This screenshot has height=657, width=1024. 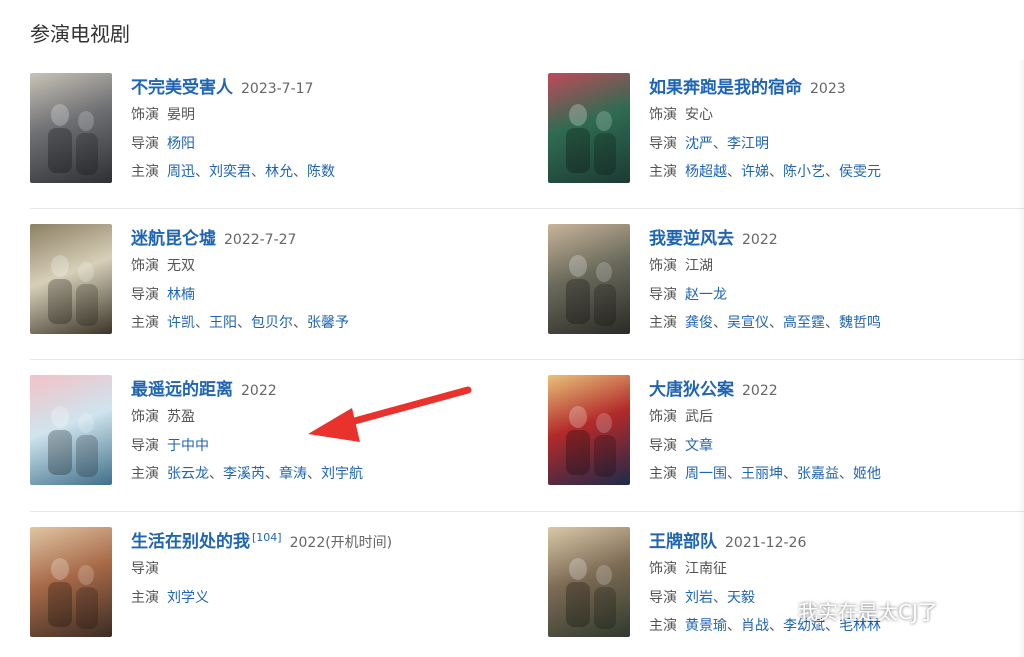 I want to click on cast-link: 许娣, so click(x=755, y=172).